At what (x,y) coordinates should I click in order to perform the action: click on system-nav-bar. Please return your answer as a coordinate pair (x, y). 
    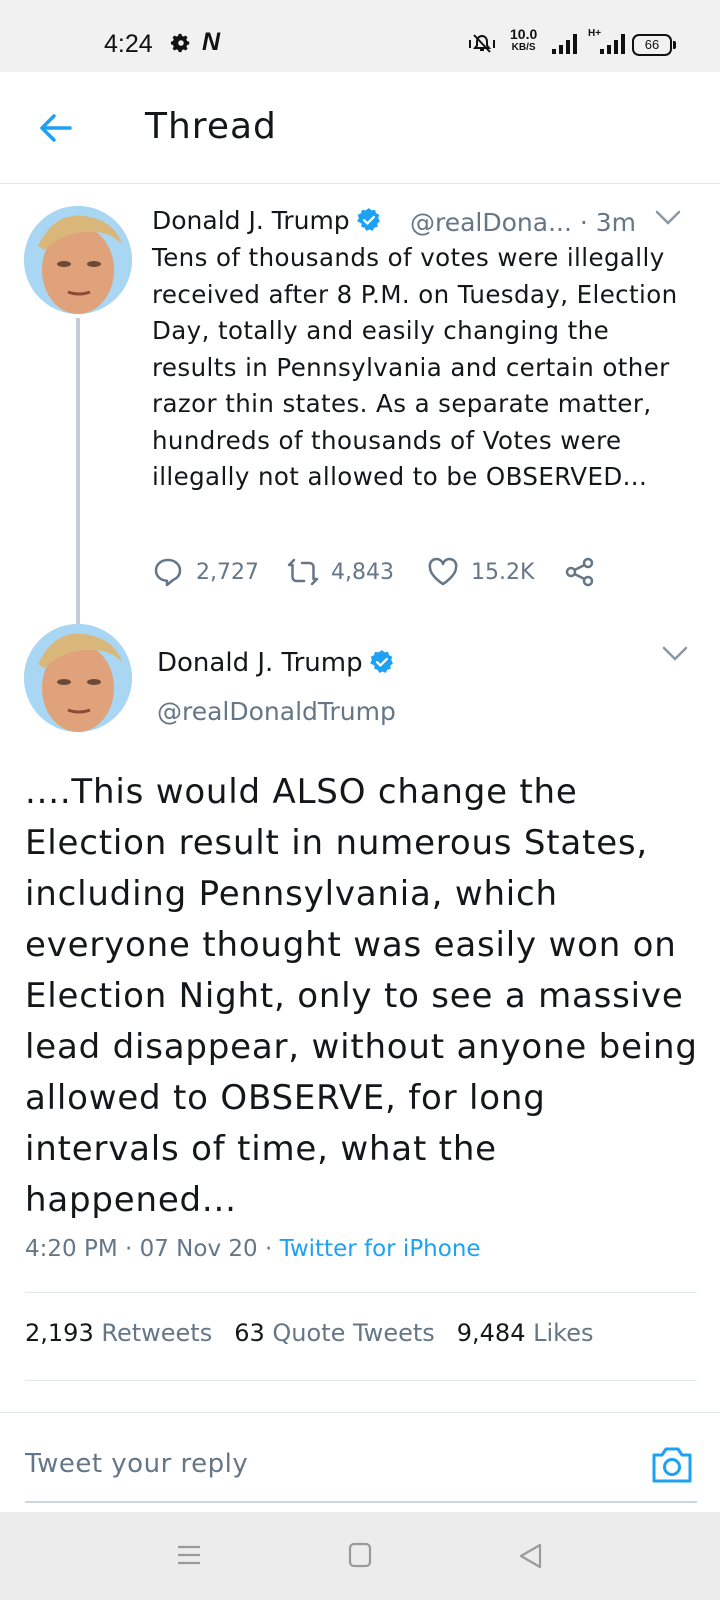
    Looking at the image, I should click on (360, 1556).